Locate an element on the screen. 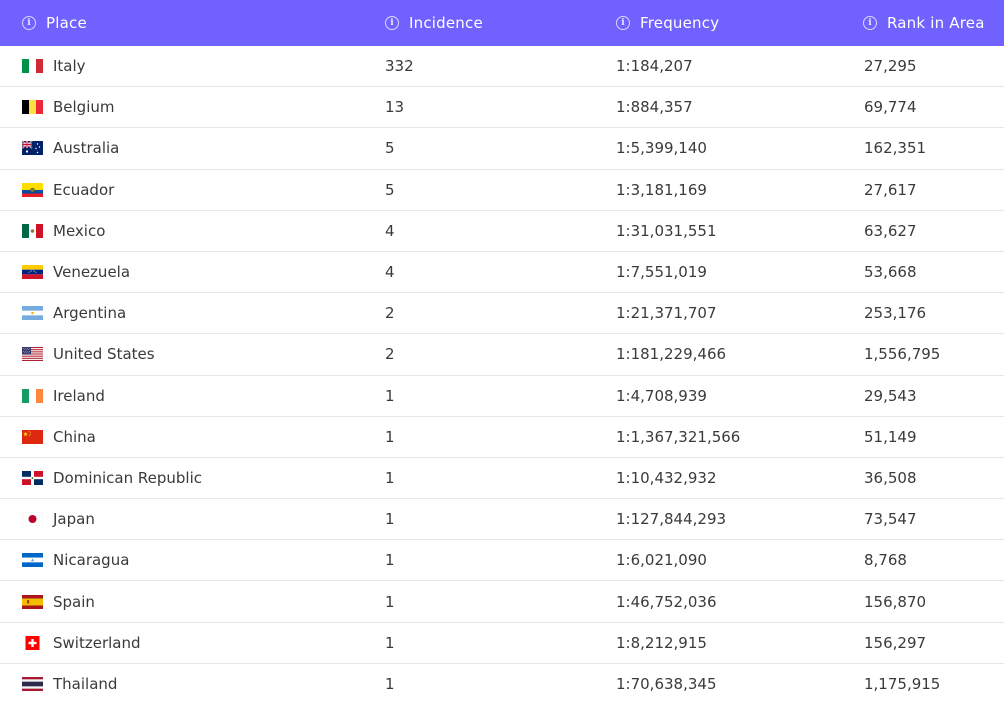  frequency-cell: 1:4,708,939 is located at coordinates (740, 396).